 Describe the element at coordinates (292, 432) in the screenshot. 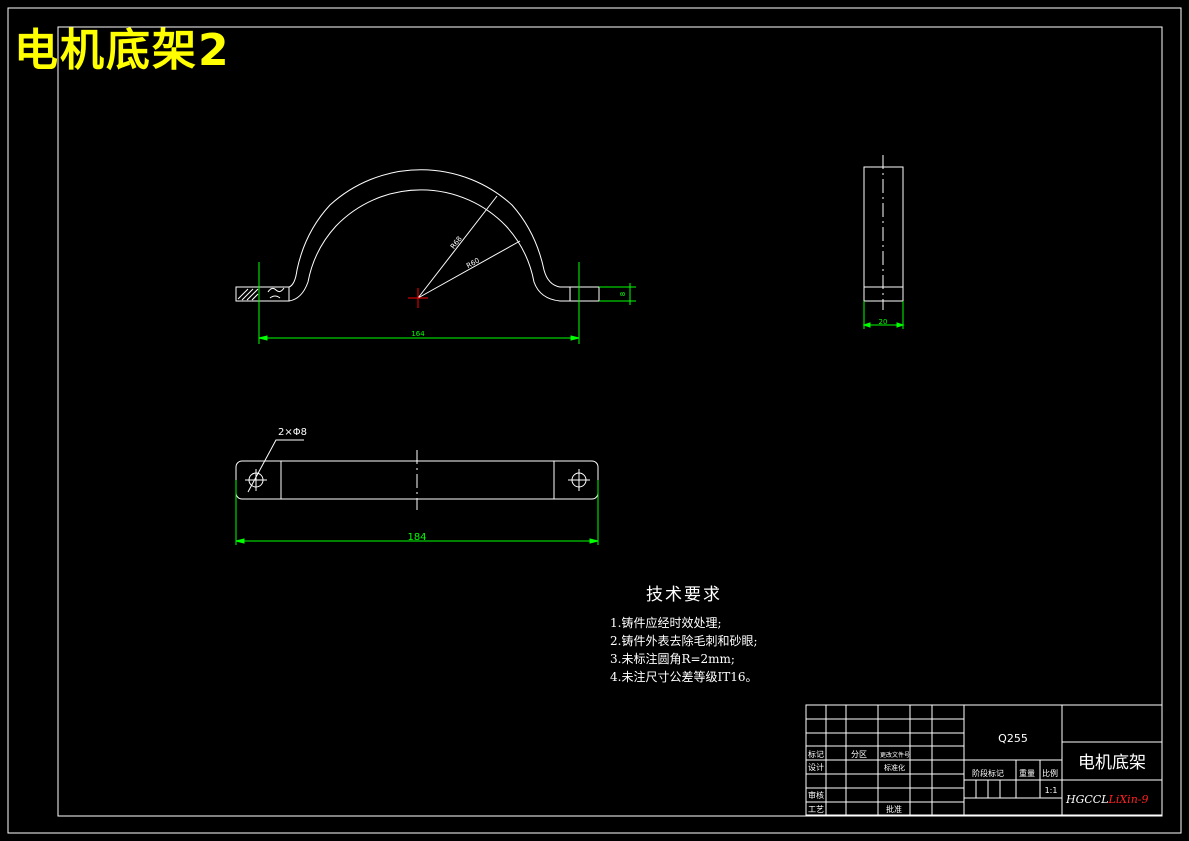

I see `dim-holes: 2×Φ8` at that location.